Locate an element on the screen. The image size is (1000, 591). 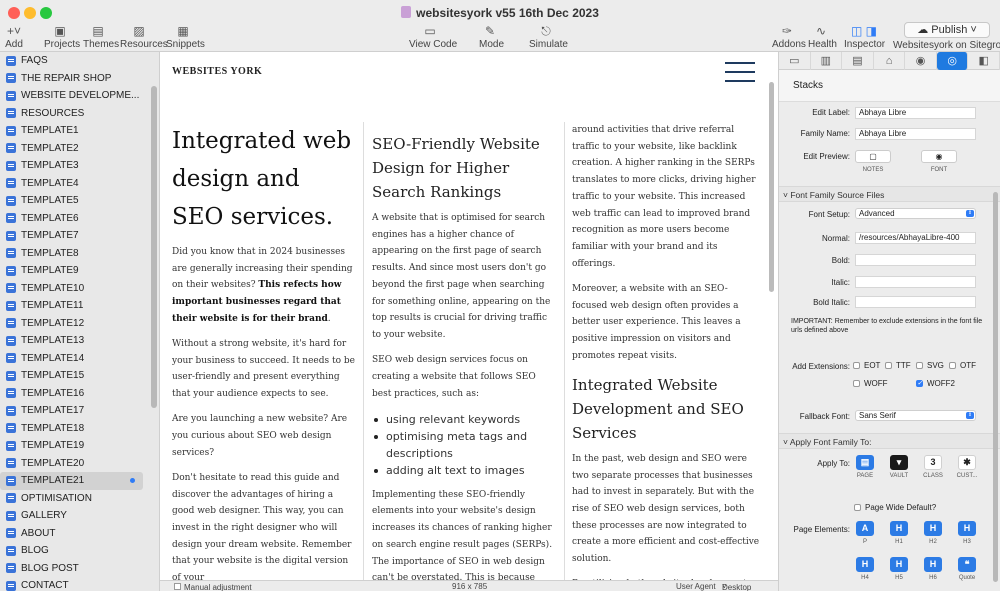
sidebar-page-item: TEMPLATE6 is located at coordinates (79, 219).